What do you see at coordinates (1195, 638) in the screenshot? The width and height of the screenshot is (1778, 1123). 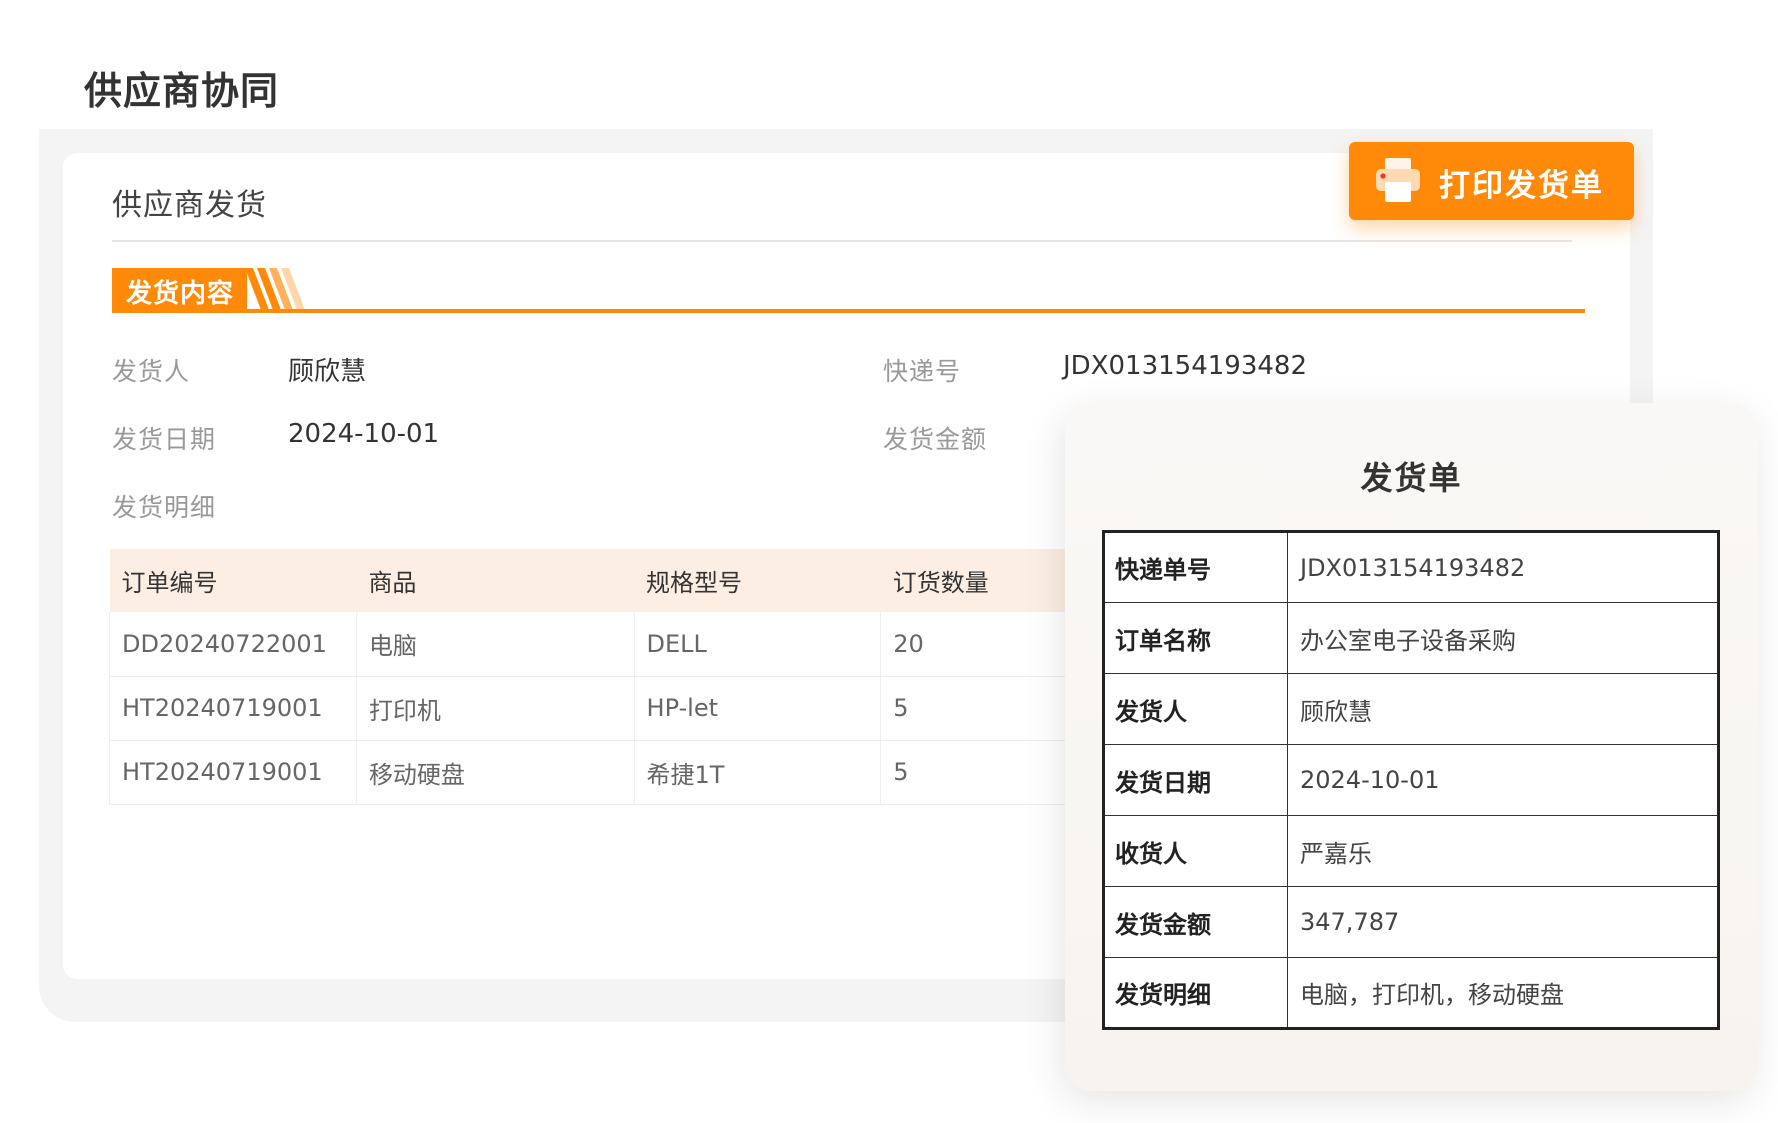 I see `row-key: 订单名称` at bounding box center [1195, 638].